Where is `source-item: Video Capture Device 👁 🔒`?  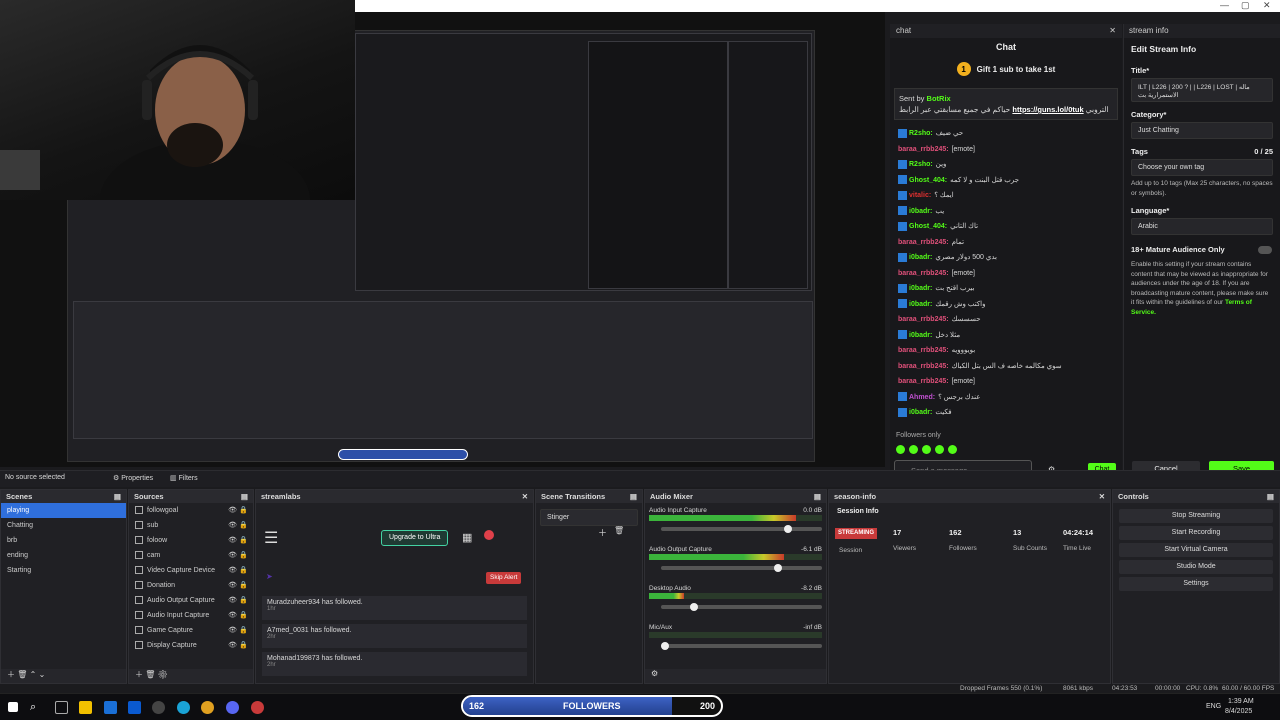
source-item: Video Capture Device 👁 🔒 is located at coordinates (191, 570).